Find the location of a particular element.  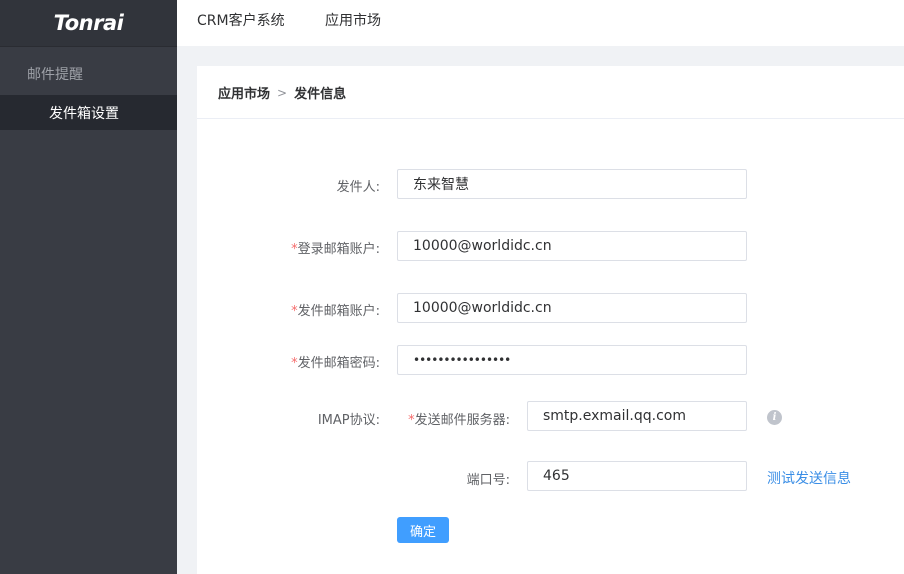

imap-label: IMAP协议: is located at coordinates (348, 420).